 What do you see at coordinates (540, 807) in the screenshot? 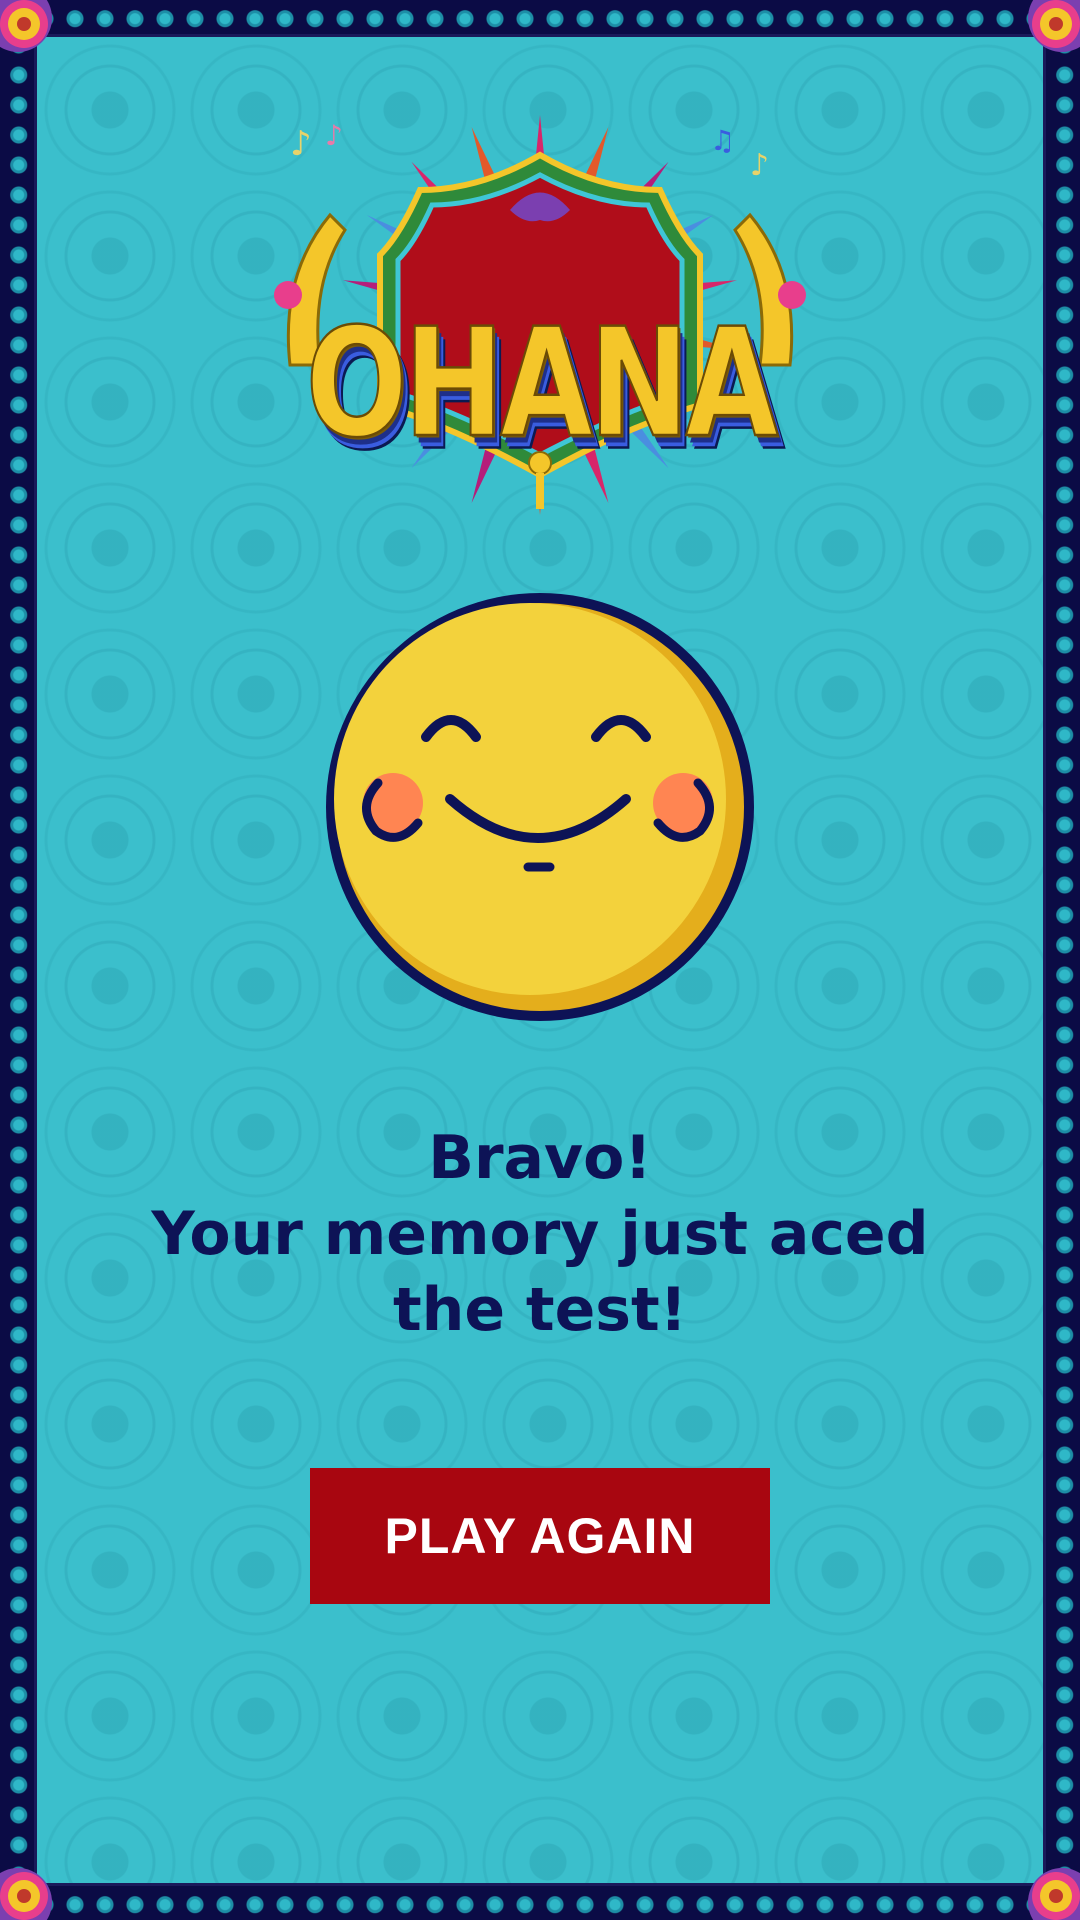
I see `happy-smiley-icon` at bounding box center [540, 807].